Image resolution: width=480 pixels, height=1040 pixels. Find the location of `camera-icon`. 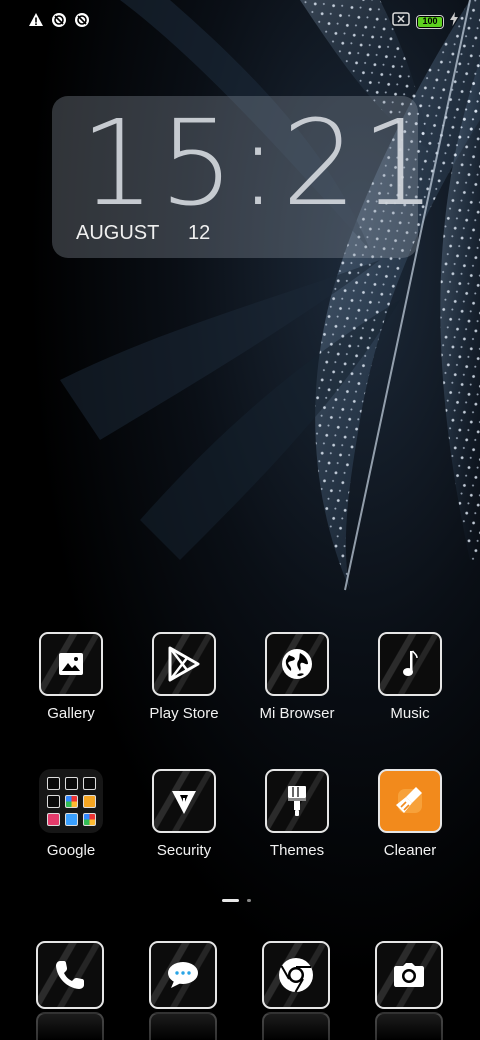

camera-icon is located at coordinates (409, 975).